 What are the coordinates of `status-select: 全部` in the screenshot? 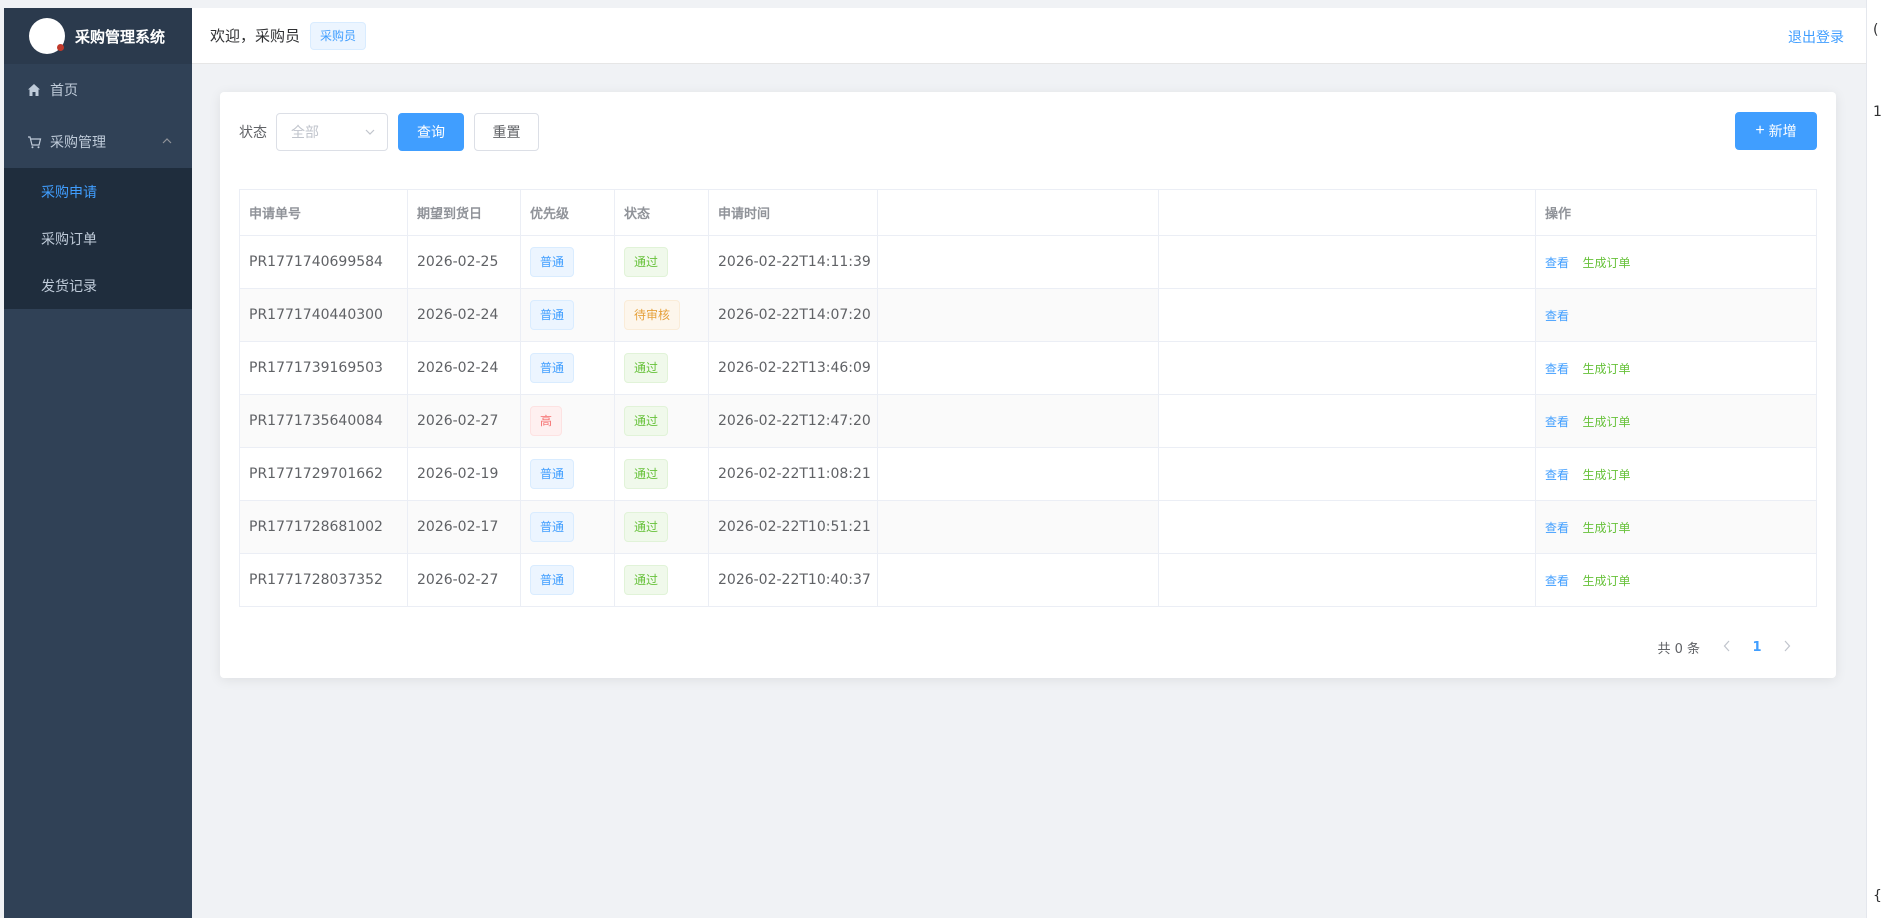 It's located at (332, 132).